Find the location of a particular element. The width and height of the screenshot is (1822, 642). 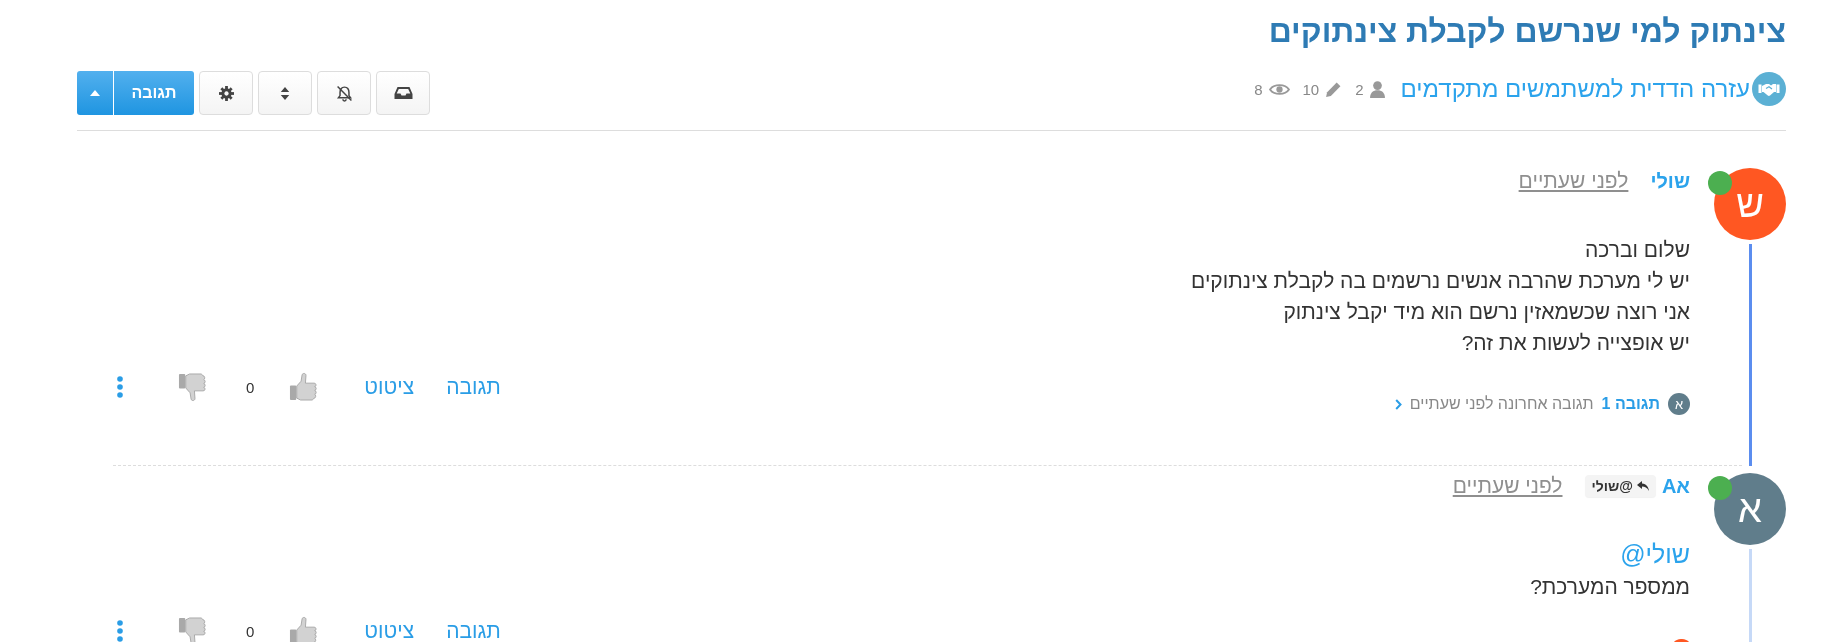

pencil-icon is located at coordinates (1334, 89).